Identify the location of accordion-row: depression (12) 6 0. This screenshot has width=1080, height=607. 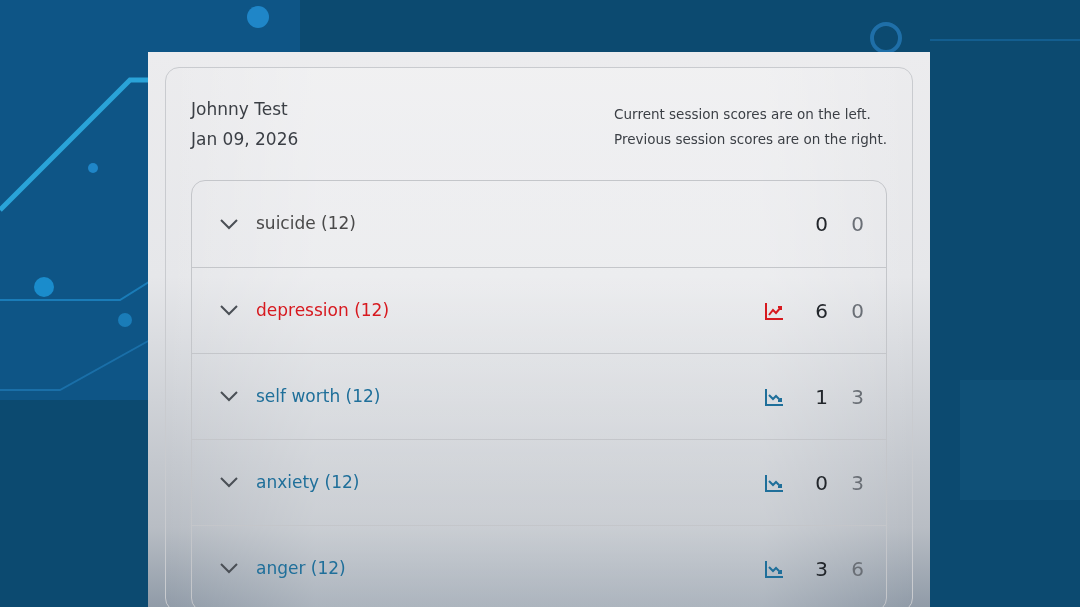
(539, 310).